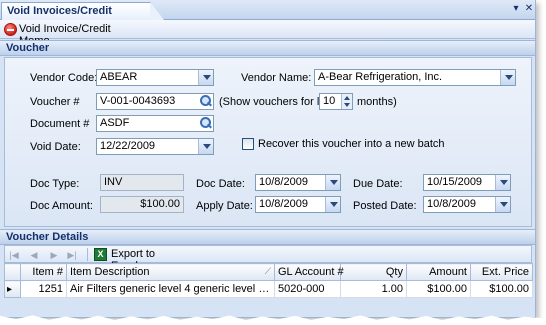 The image size is (546, 325). Describe the element at coordinates (55, 102) in the screenshot. I see `voucher-label: Voucher #` at that location.